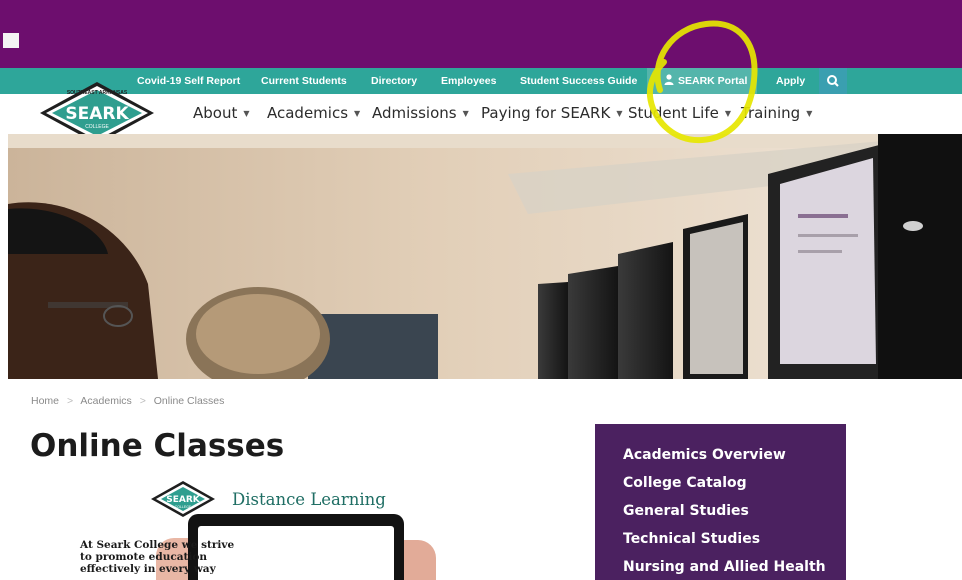  I want to click on sidebar-item-academics-overview: Academics Overview, so click(704, 455).